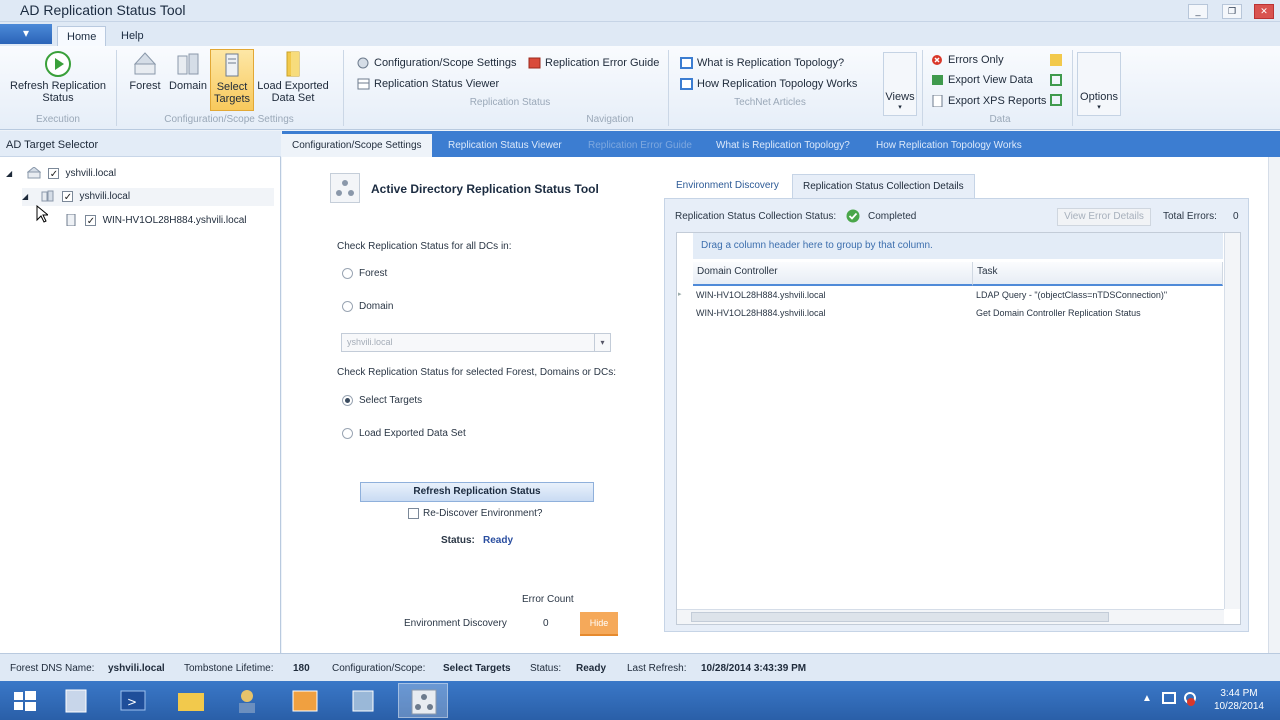 Image resolution: width=1280 pixels, height=720 pixels. I want to click on file-explorer-icon, so click(191, 700).